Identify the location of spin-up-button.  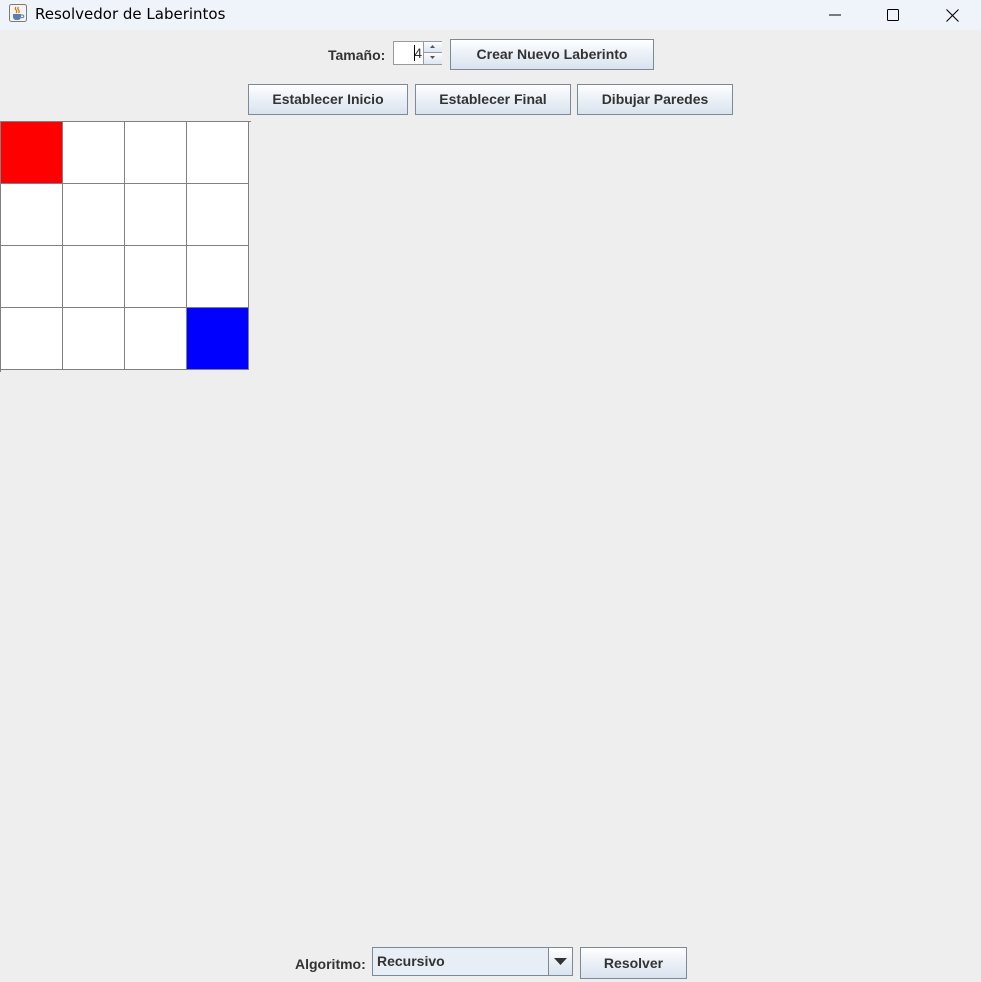
(432, 47).